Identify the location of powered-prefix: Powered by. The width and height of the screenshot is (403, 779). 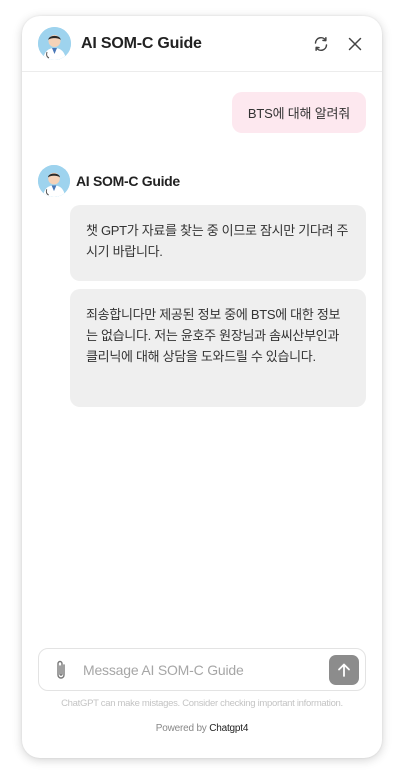
(181, 728).